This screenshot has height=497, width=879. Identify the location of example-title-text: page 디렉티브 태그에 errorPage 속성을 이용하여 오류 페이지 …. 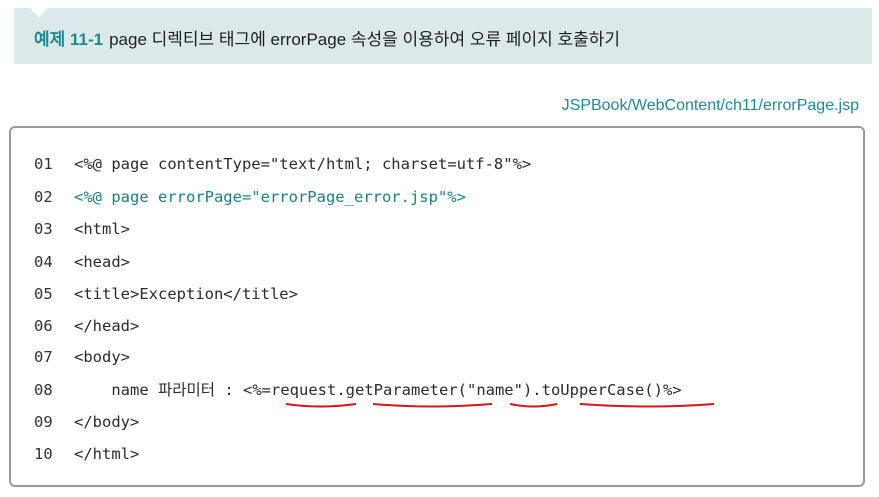
(365, 39).